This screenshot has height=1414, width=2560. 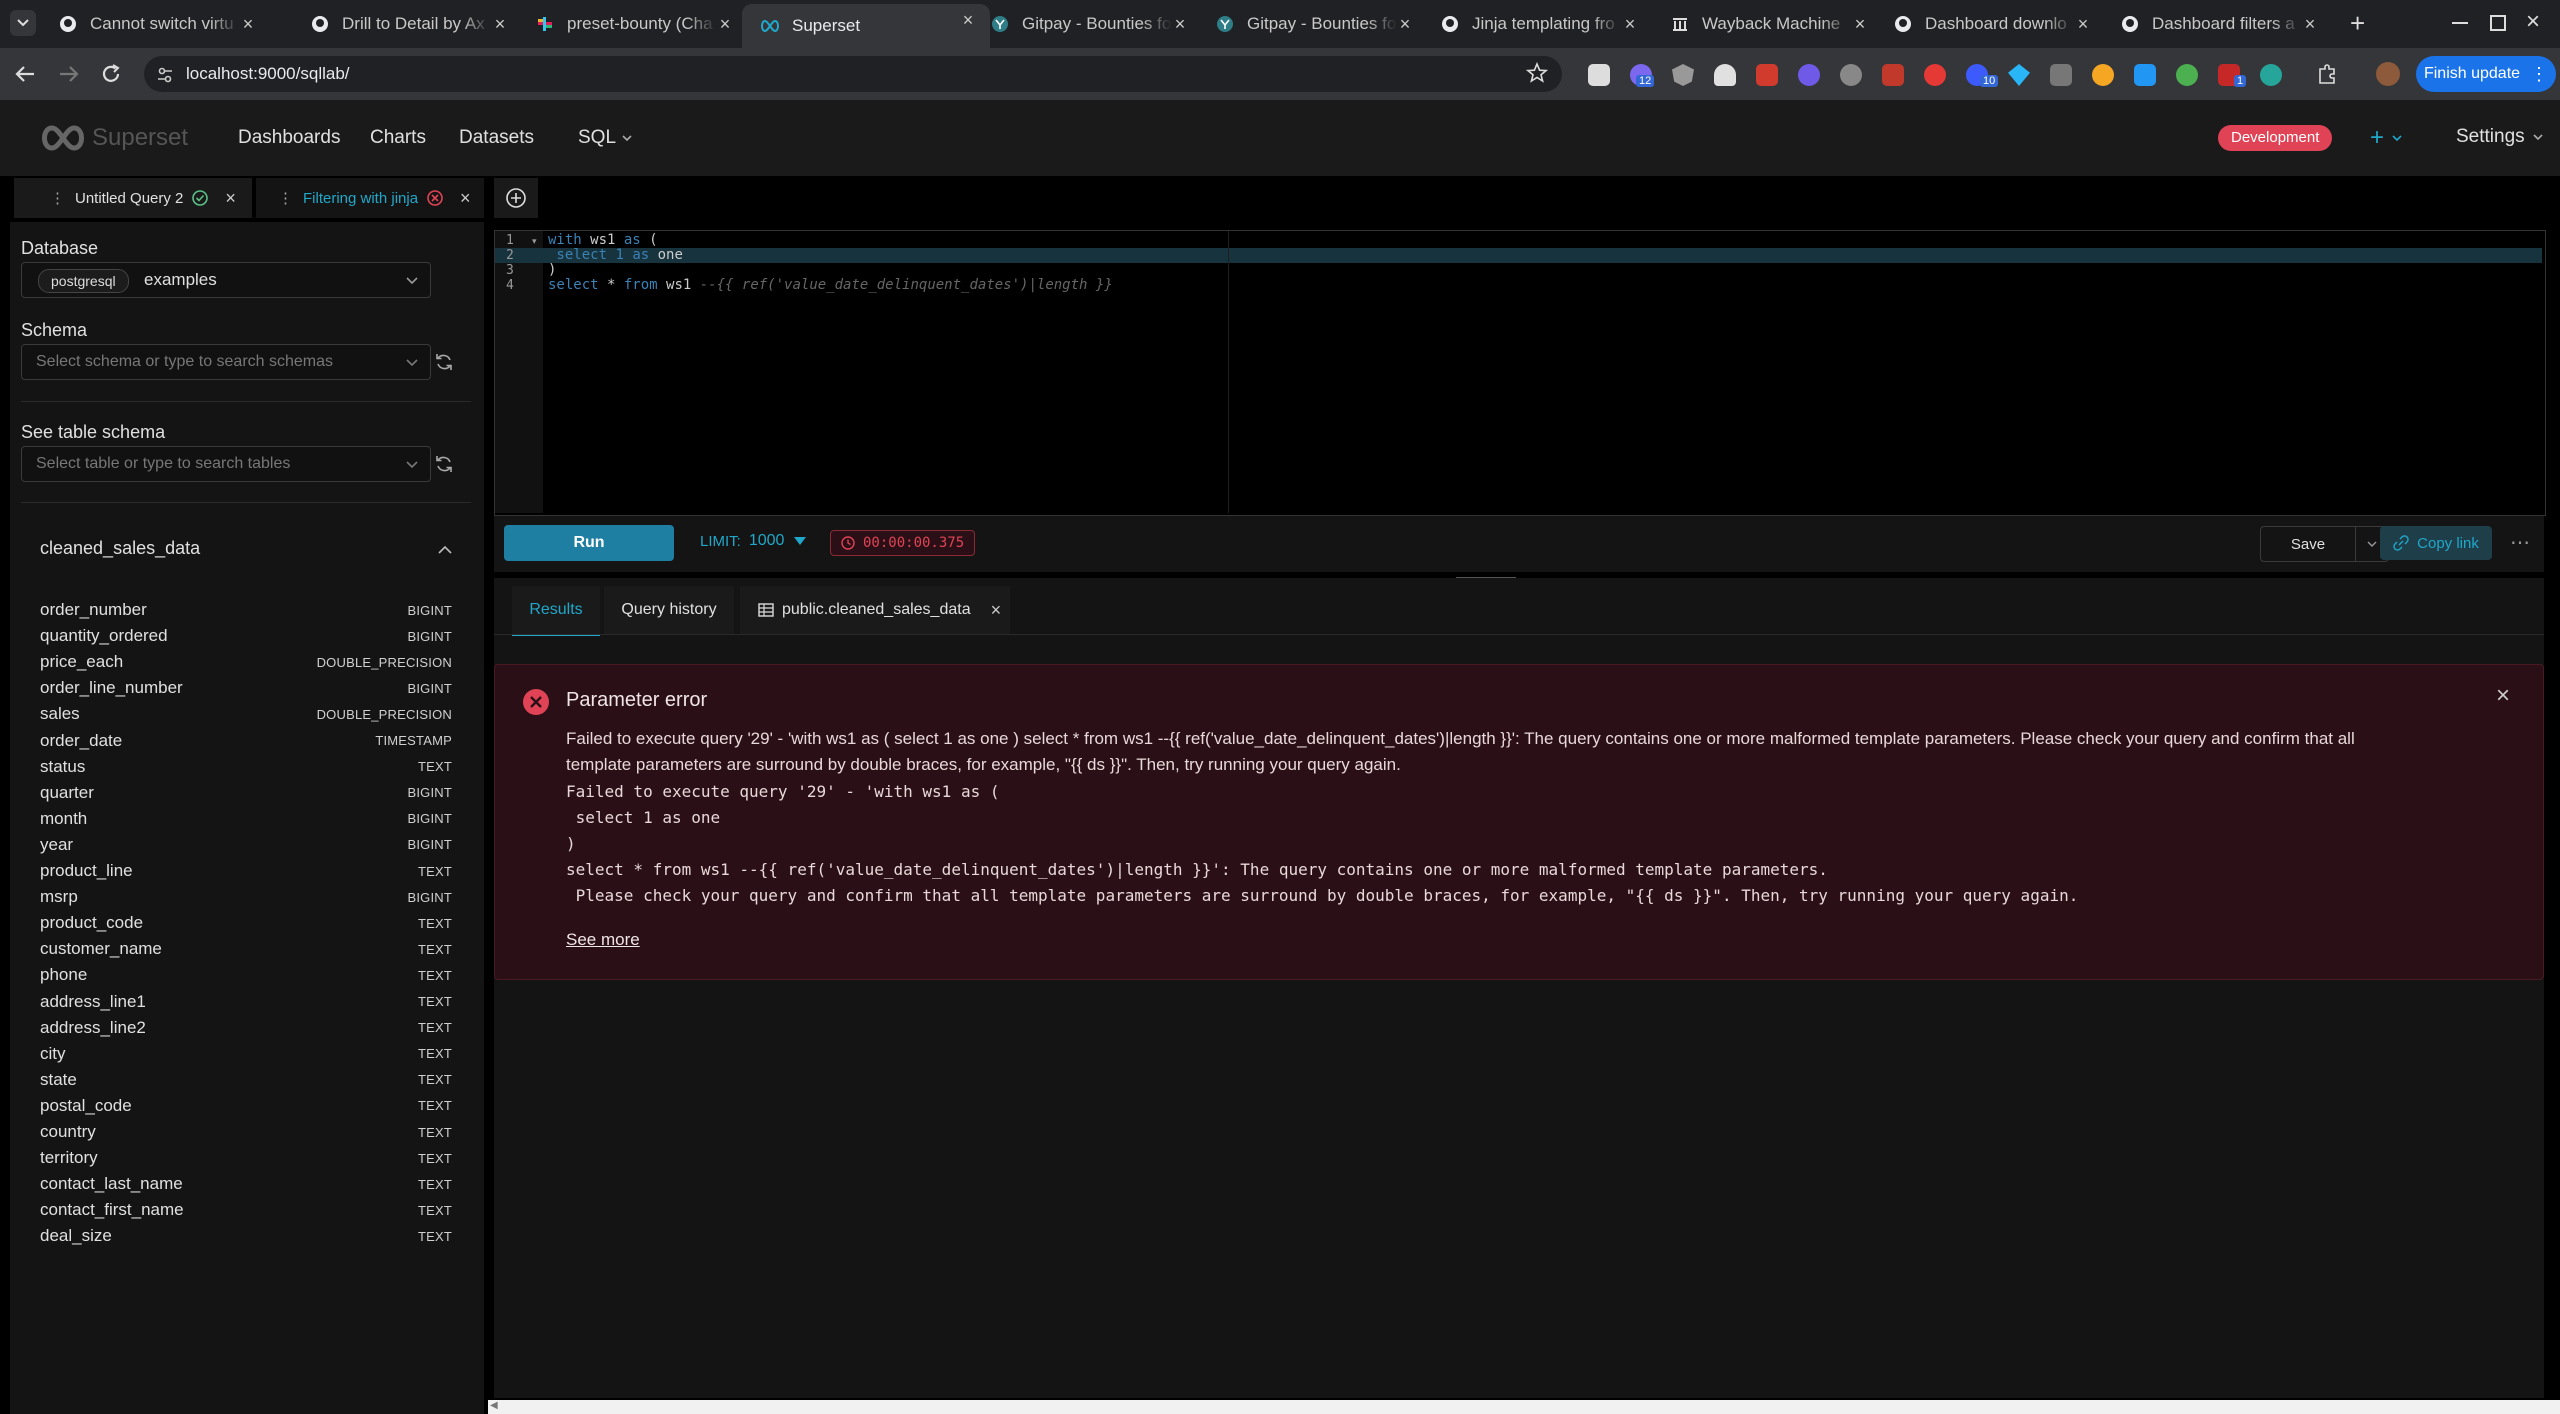 I want to click on run-button: Run, so click(x=589, y=543).